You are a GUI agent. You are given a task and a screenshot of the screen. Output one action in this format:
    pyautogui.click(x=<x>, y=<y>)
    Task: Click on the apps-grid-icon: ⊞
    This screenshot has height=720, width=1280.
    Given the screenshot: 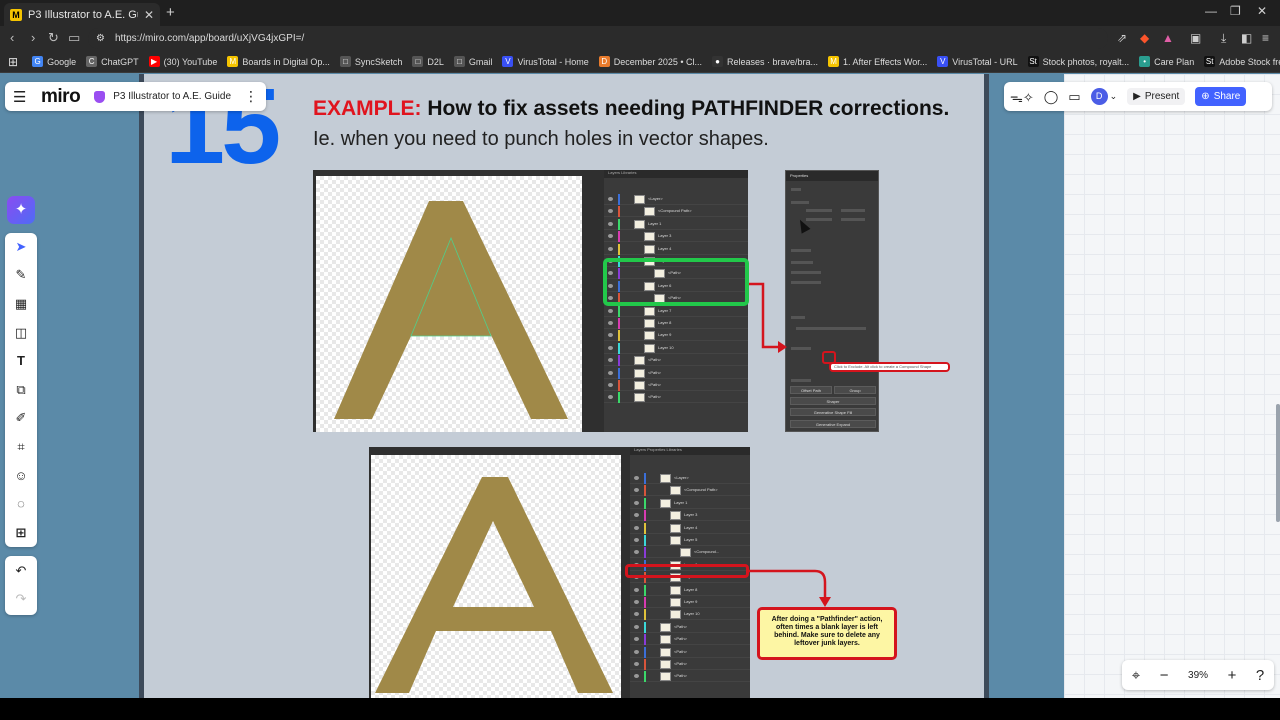 What is the action you would take?
    pyautogui.click(x=13, y=62)
    